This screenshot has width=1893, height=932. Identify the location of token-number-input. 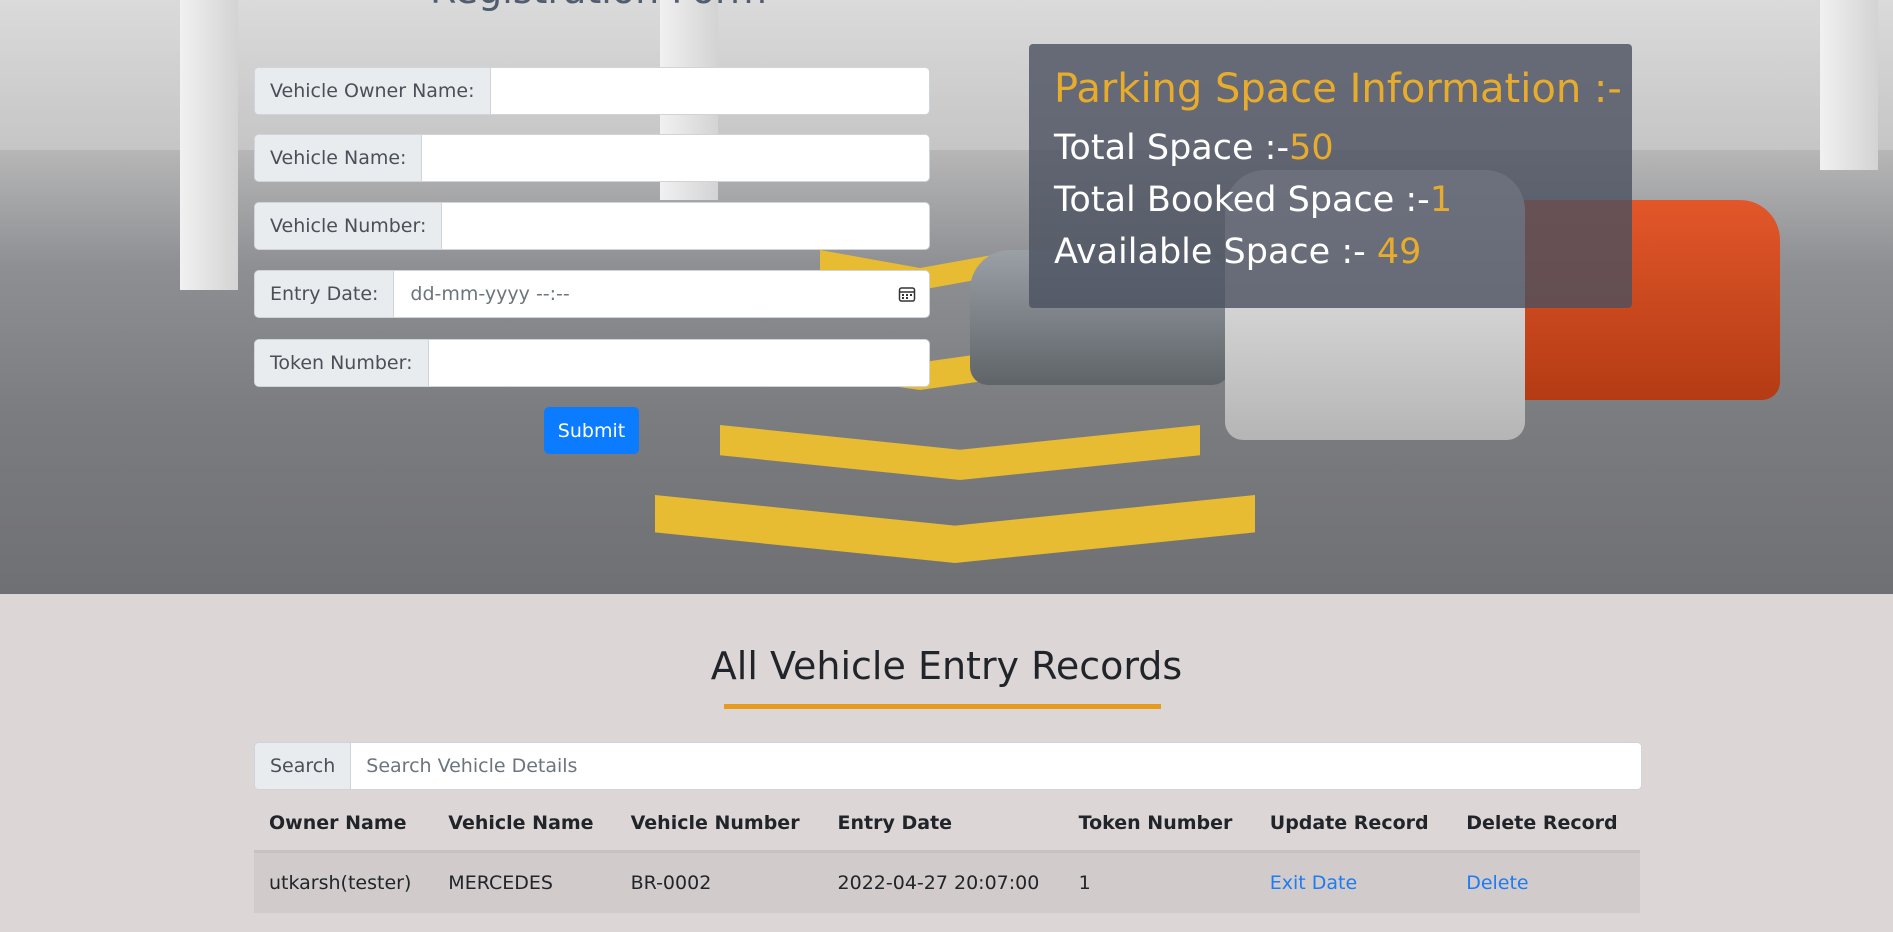
(678, 363).